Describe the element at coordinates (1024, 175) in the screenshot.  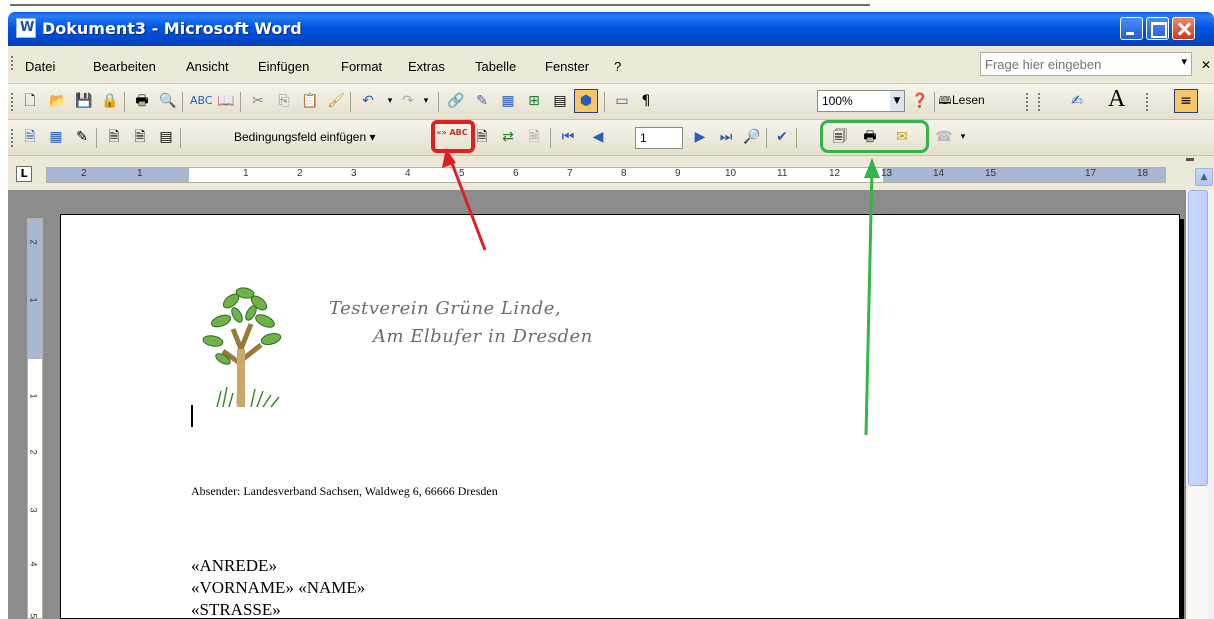
I see `ruler-right-margin` at that location.